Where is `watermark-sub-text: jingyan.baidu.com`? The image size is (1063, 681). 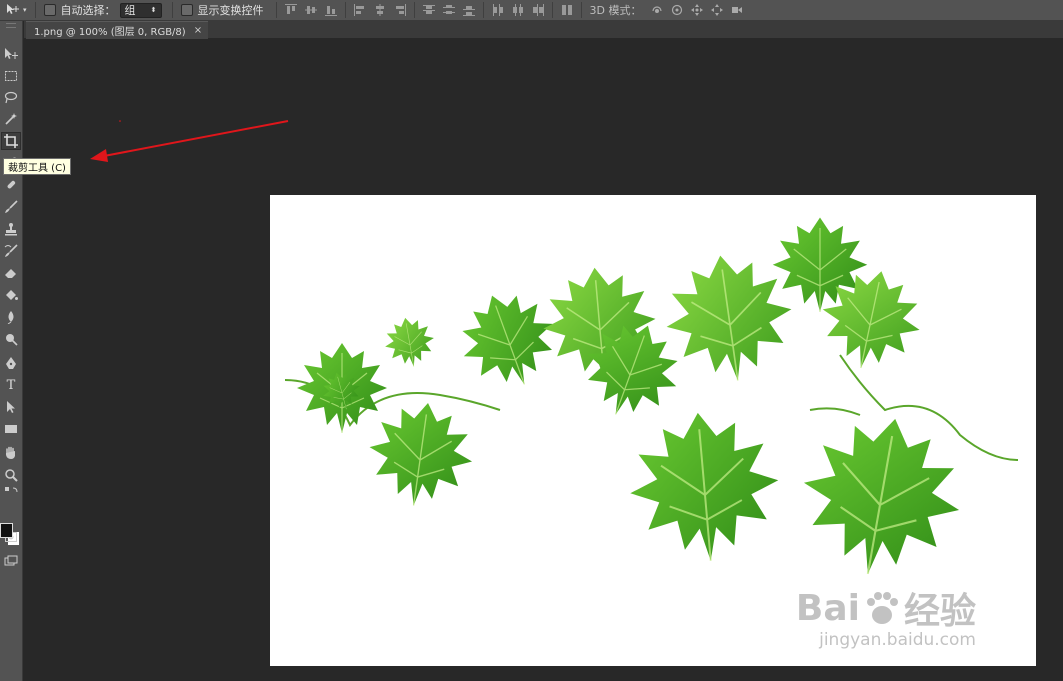 watermark-sub-text: jingyan.baidu.com is located at coordinates (897, 640).